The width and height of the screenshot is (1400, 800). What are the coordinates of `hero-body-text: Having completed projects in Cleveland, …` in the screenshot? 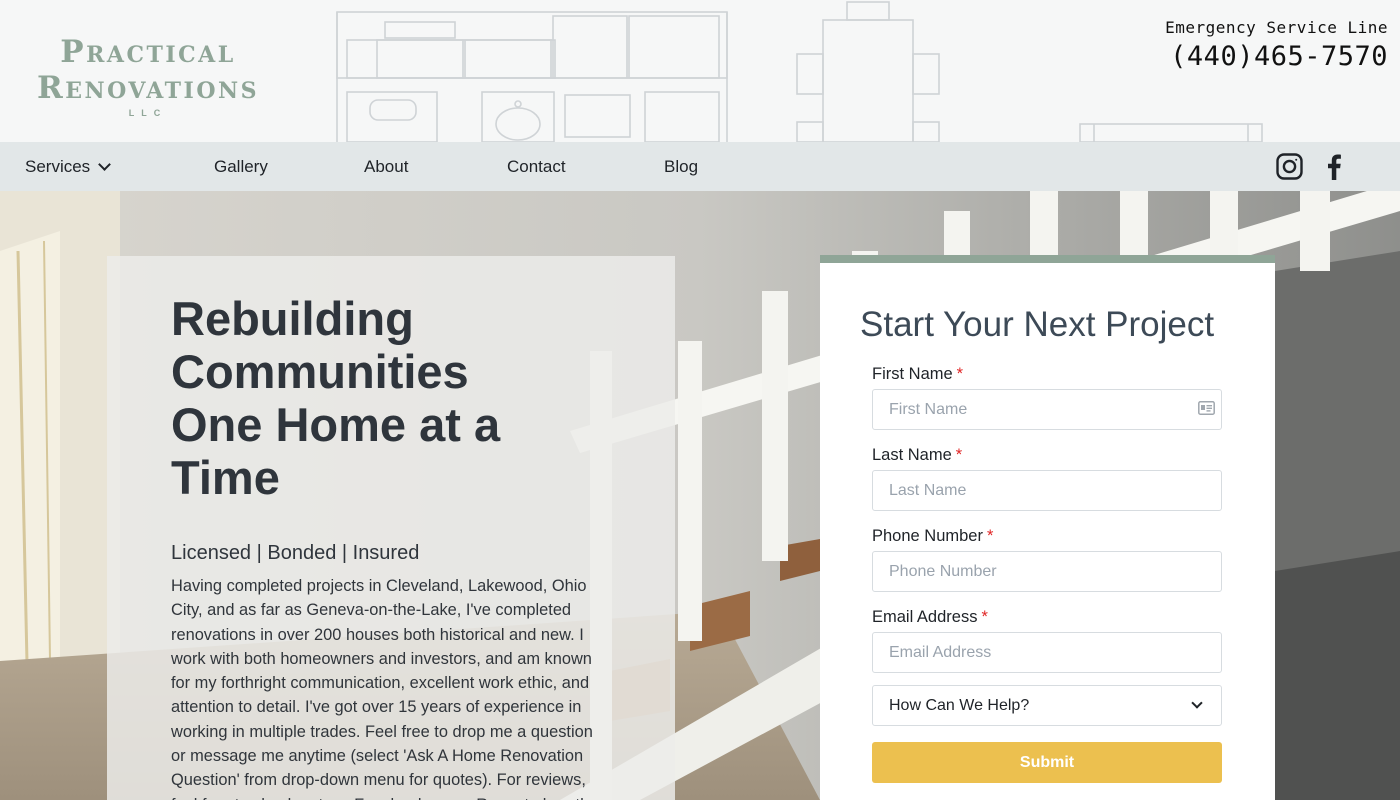 It's located at (384, 688).